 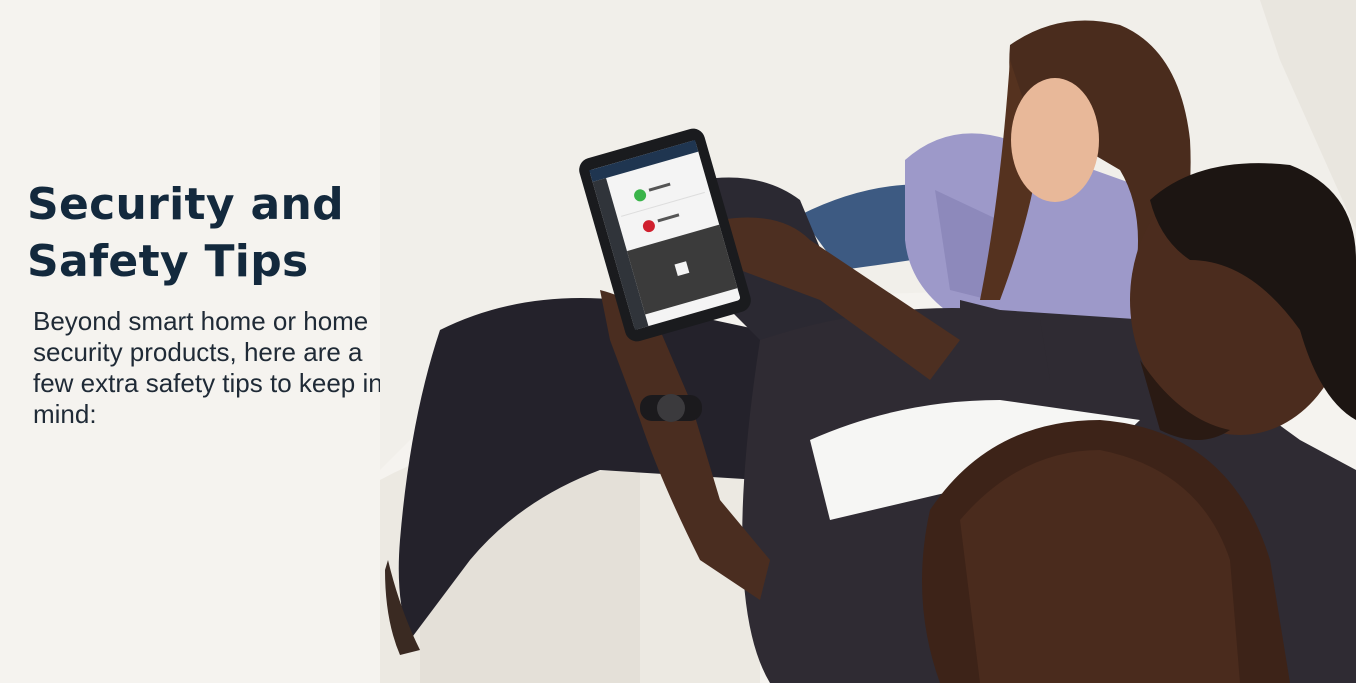 What do you see at coordinates (207, 233) in the screenshot?
I see `page-title: Security and Safety Tips` at bounding box center [207, 233].